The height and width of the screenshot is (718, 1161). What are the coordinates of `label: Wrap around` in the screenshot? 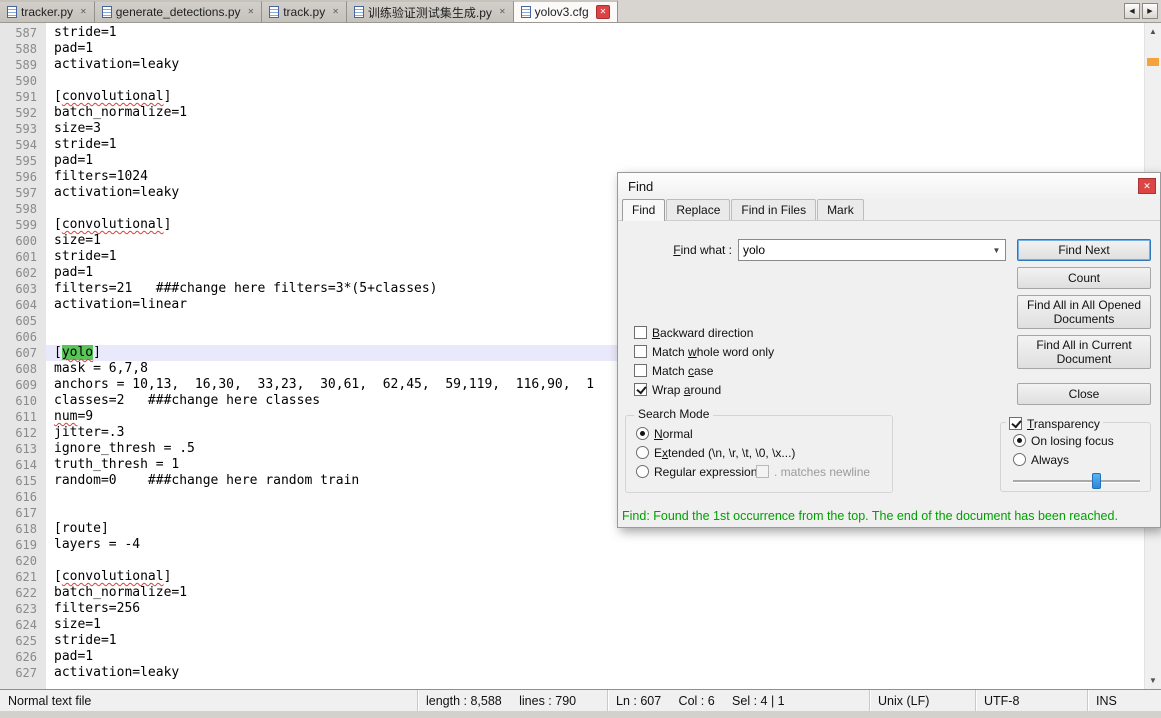 It's located at (687, 389).